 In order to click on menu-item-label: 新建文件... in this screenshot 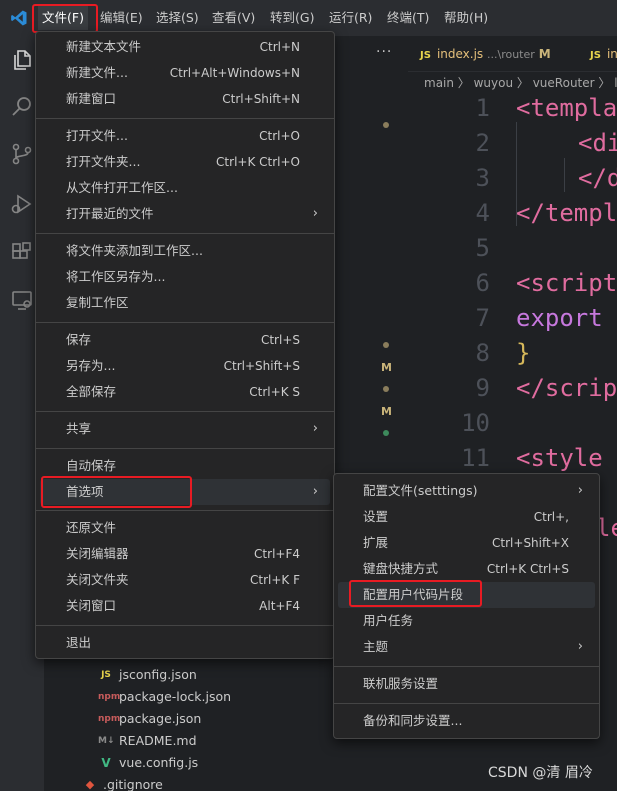, I will do `click(97, 72)`.